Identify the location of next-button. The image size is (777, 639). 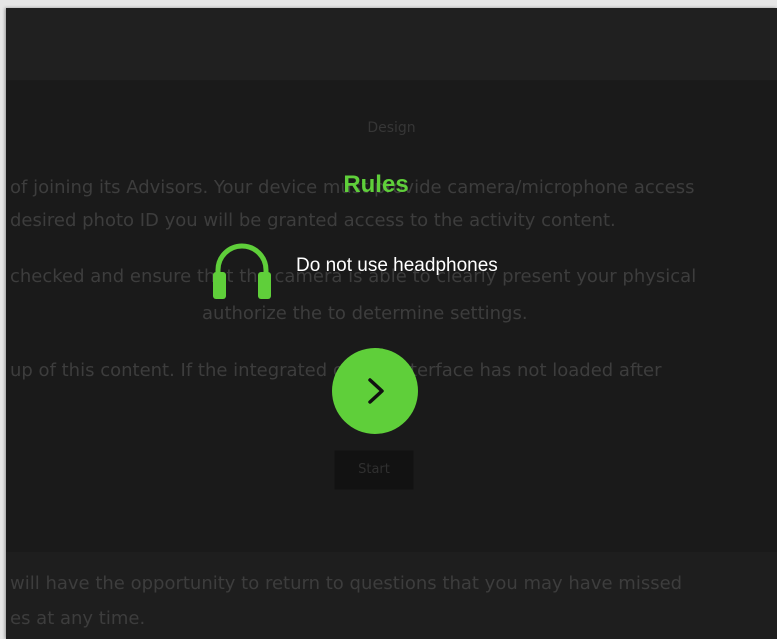
(375, 391).